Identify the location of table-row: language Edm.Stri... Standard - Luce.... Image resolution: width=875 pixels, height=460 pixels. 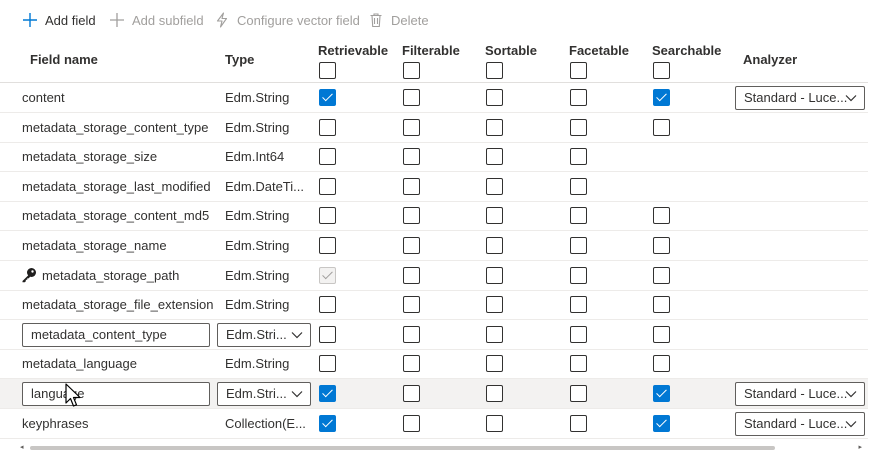
(434, 394).